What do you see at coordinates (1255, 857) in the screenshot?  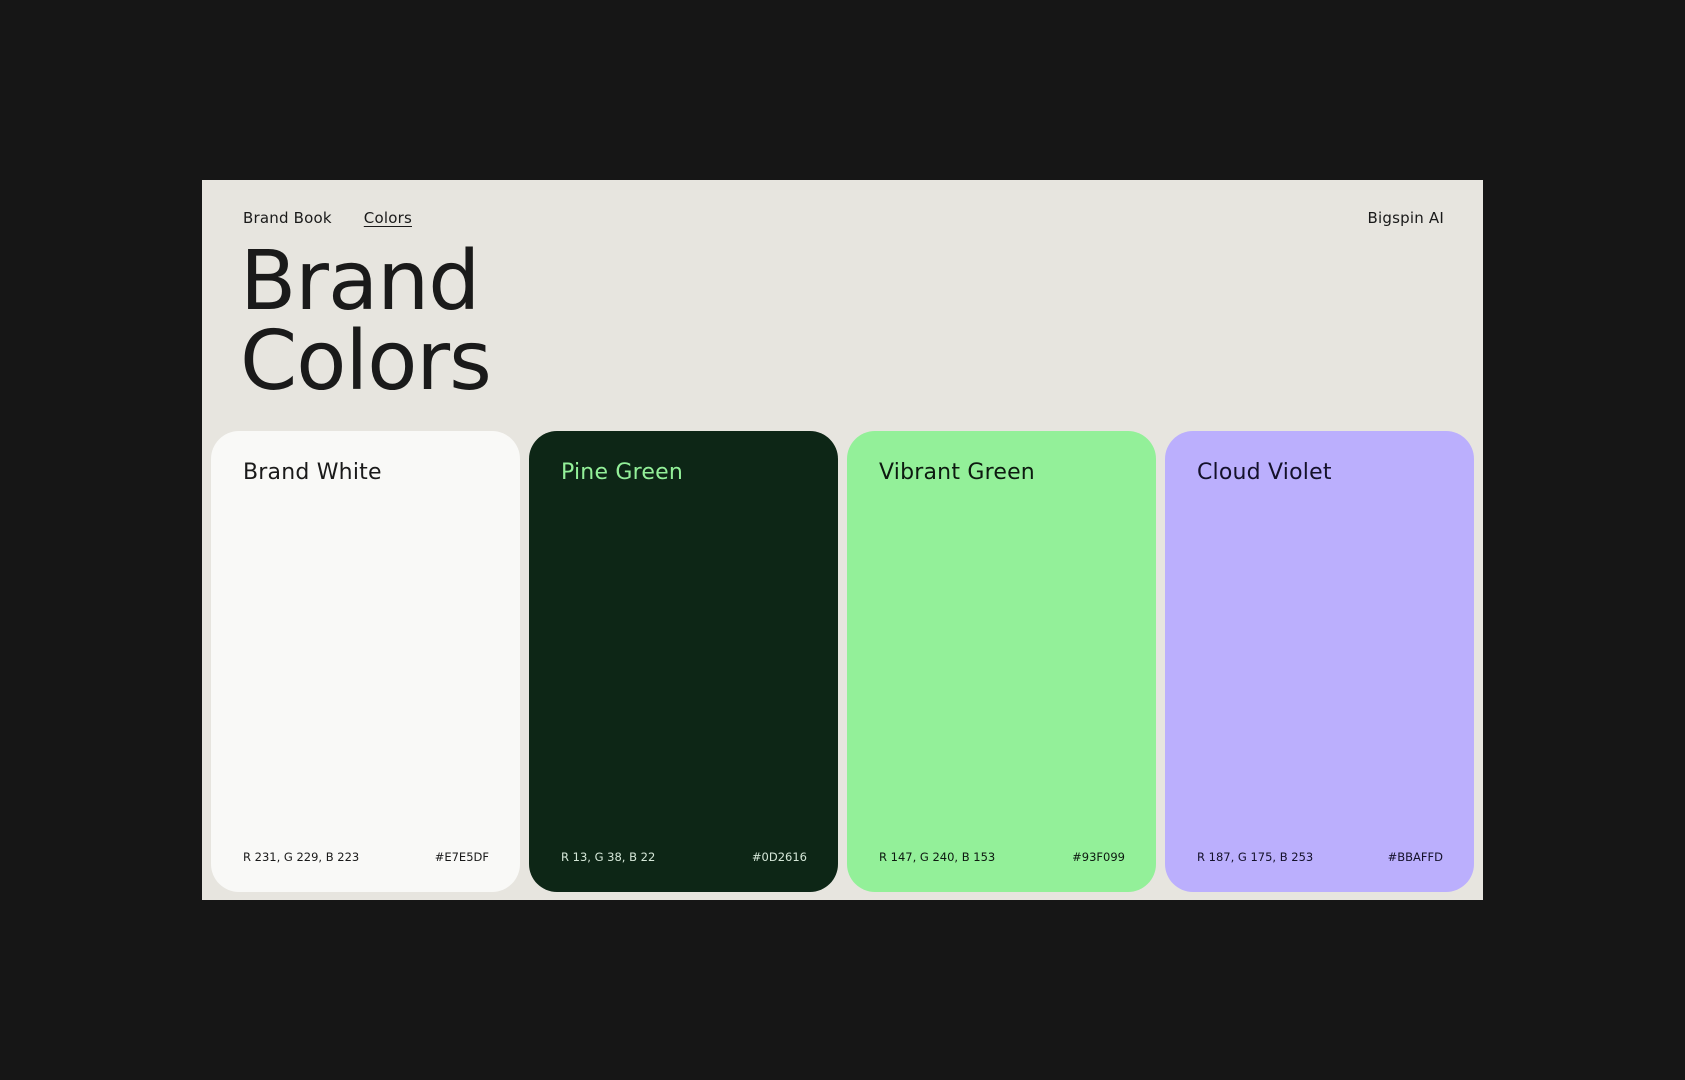 I see `swatch-rgb: R 187, G 175, B 253` at bounding box center [1255, 857].